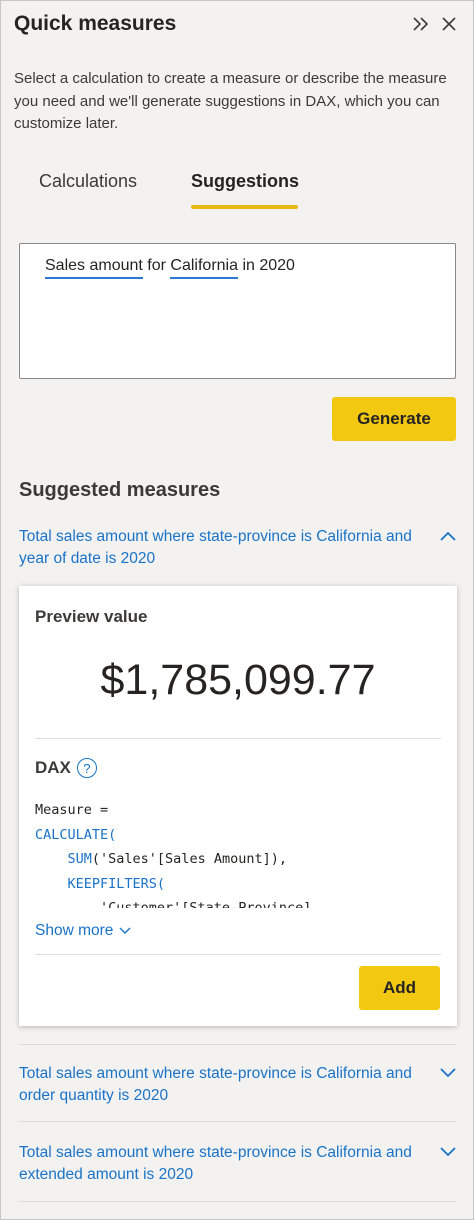 This screenshot has height=1220, width=474. Describe the element at coordinates (204, 265) in the screenshot. I see `query-entity-california: California` at that location.